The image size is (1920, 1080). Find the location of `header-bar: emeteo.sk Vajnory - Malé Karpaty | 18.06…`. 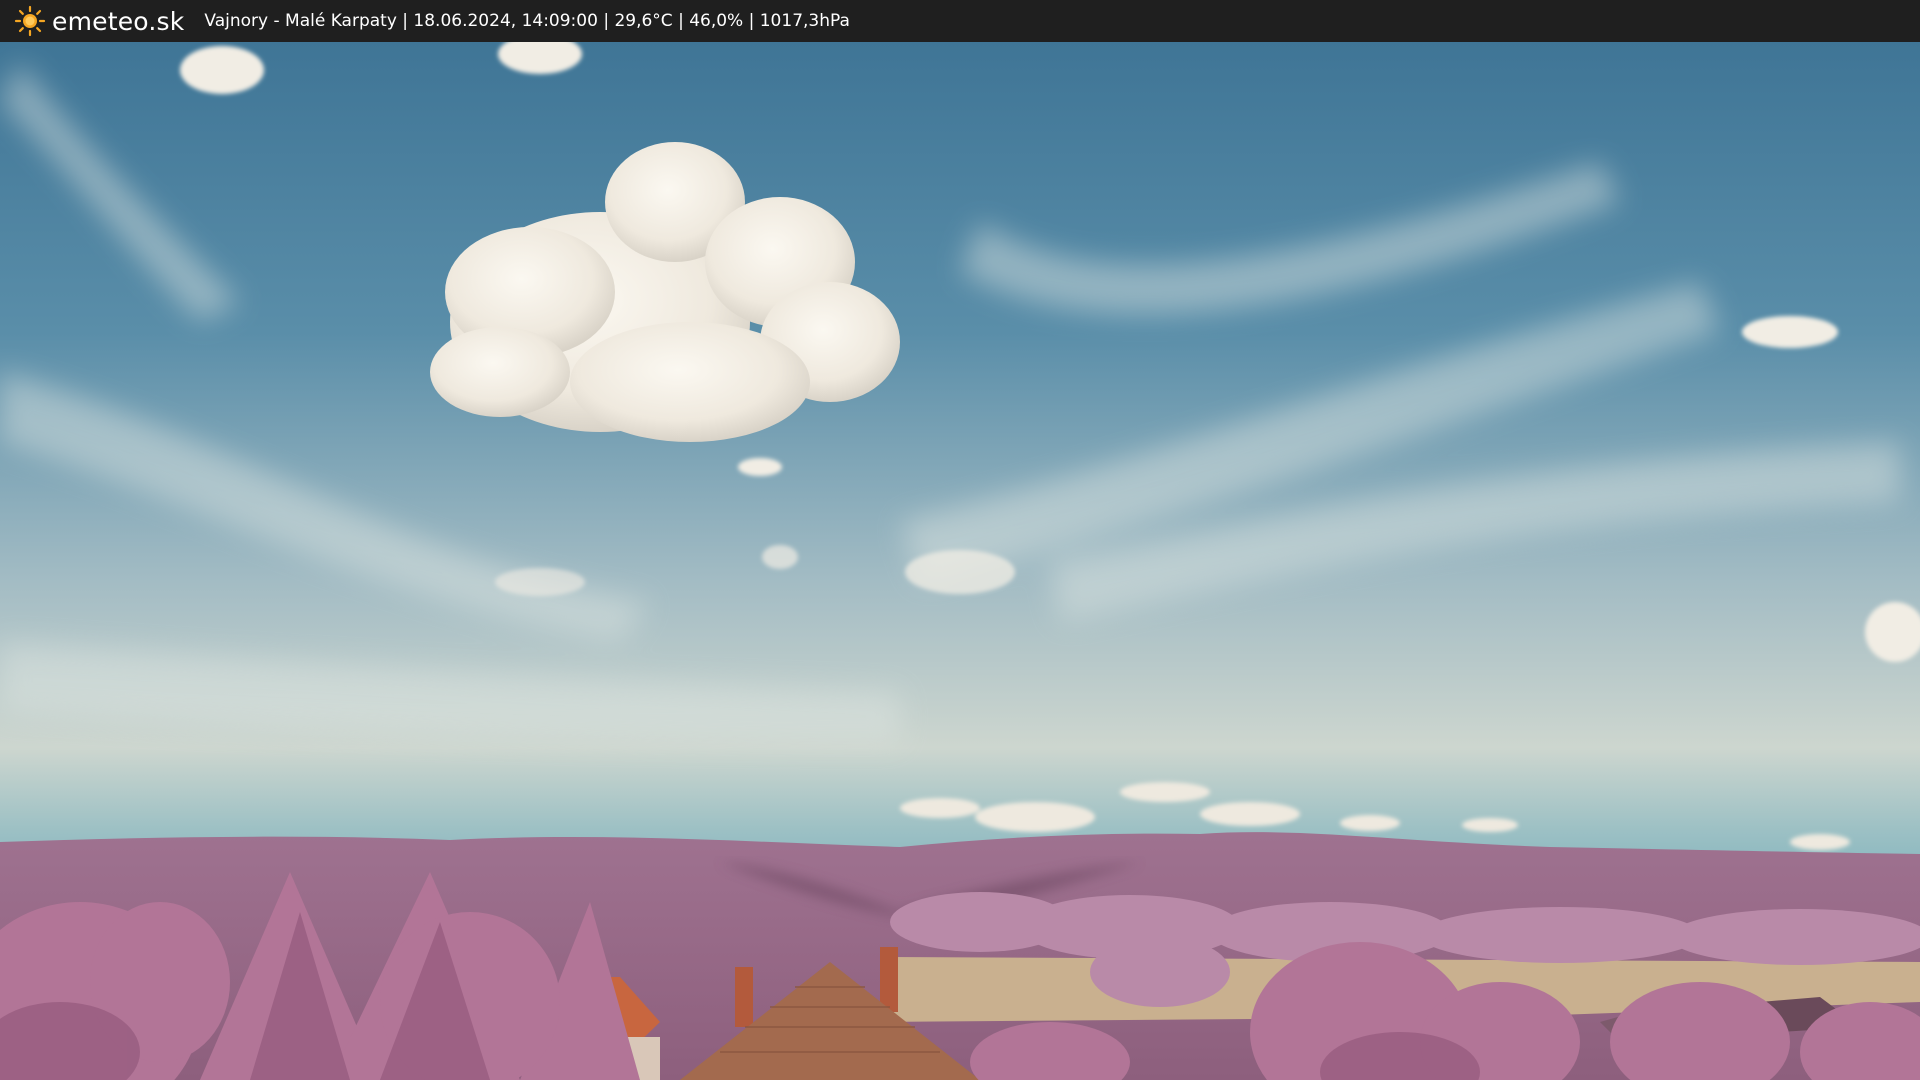

header-bar: emeteo.sk Vajnory - Malé Karpaty | 18.06… is located at coordinates (960, 21).